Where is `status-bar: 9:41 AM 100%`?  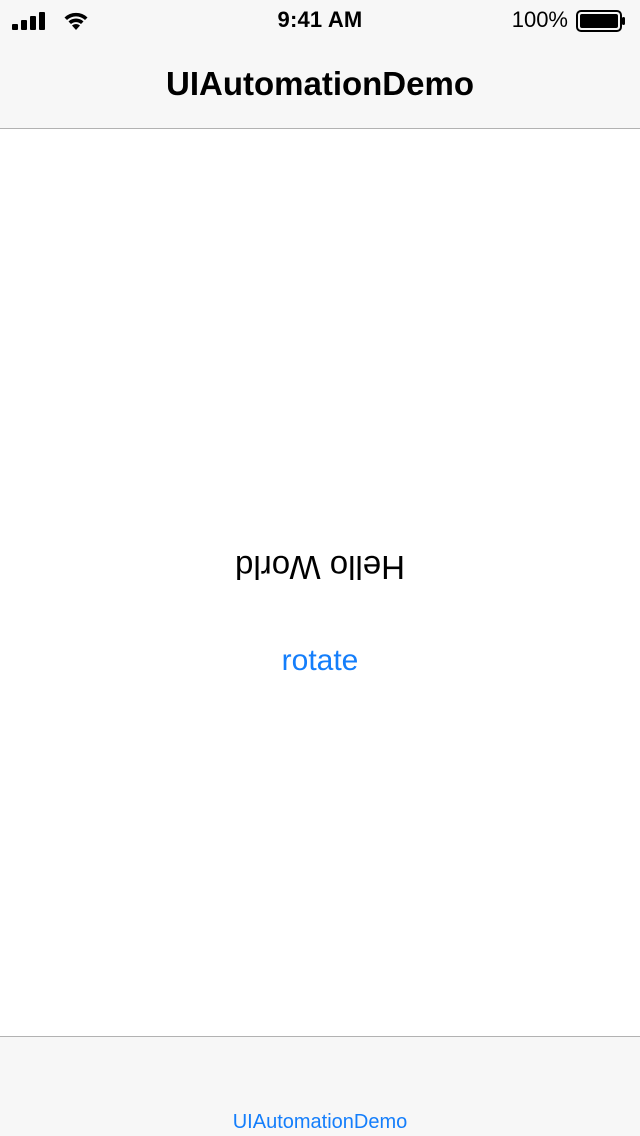
status-bar: 9:41 AM 100% is located at coordinates (320, 20).